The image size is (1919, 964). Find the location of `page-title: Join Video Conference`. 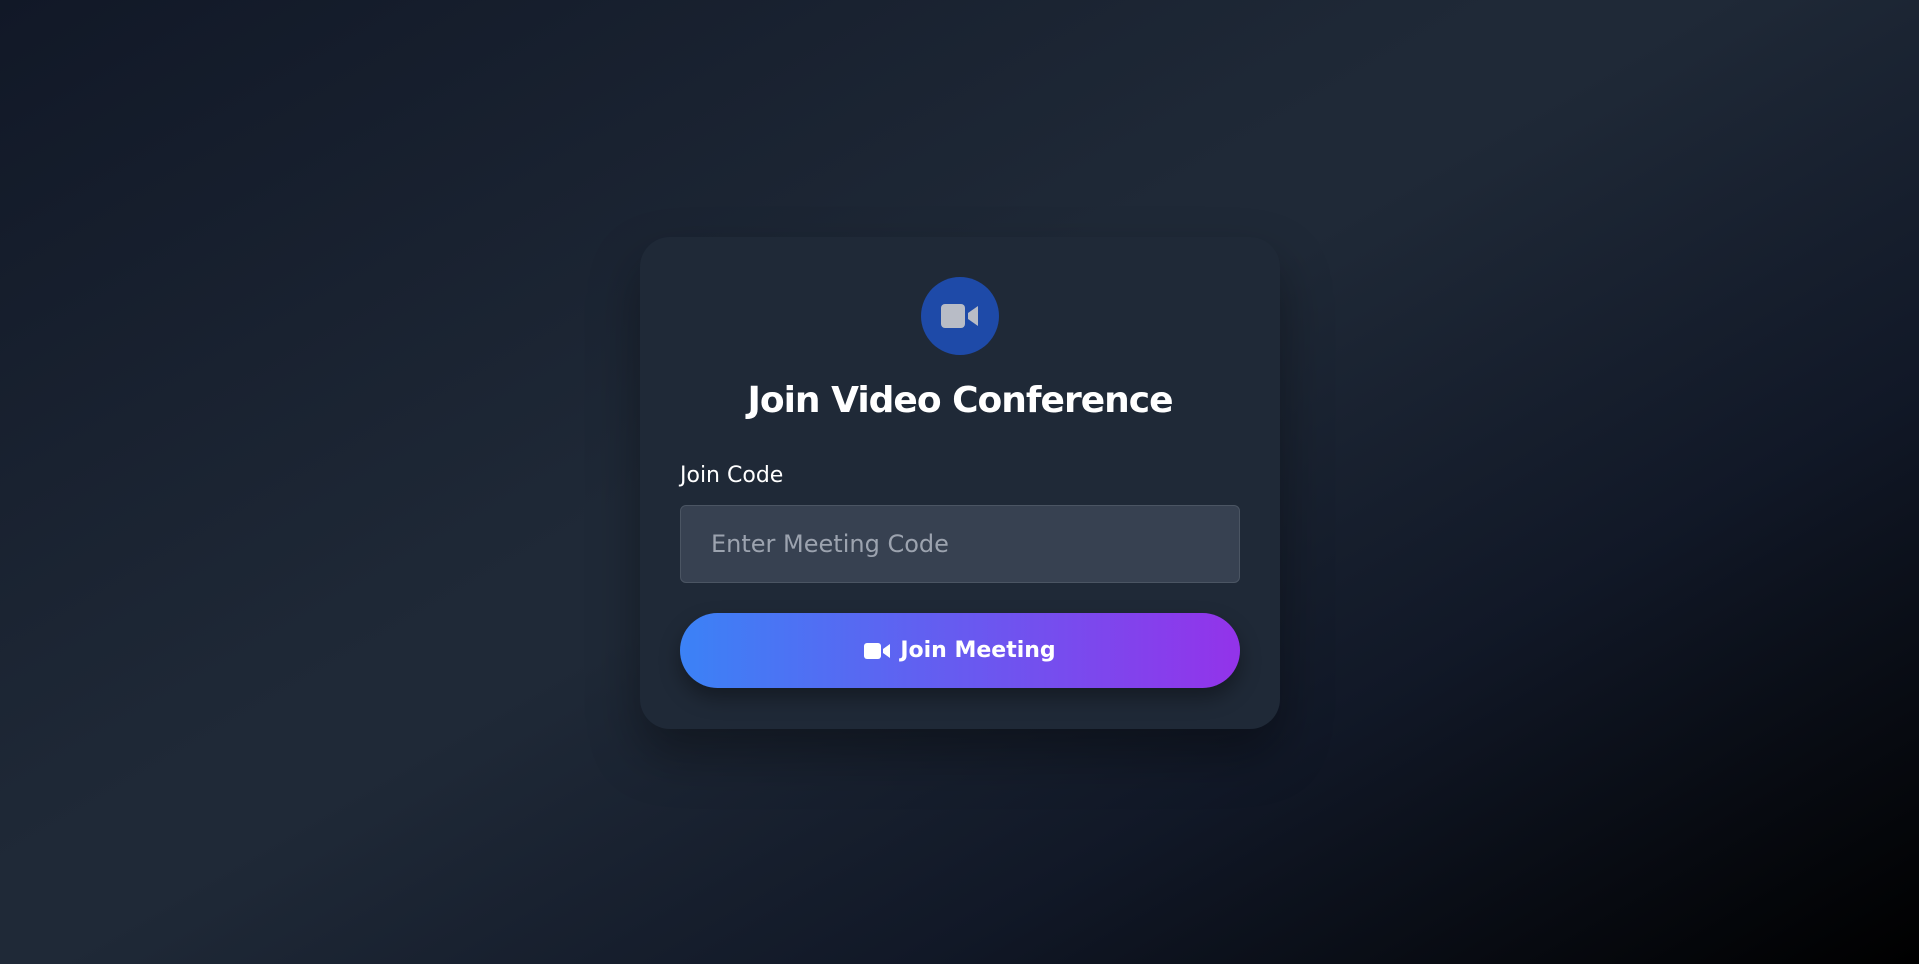

page-title: Join Video Conference is located at coordinates (960, 400).